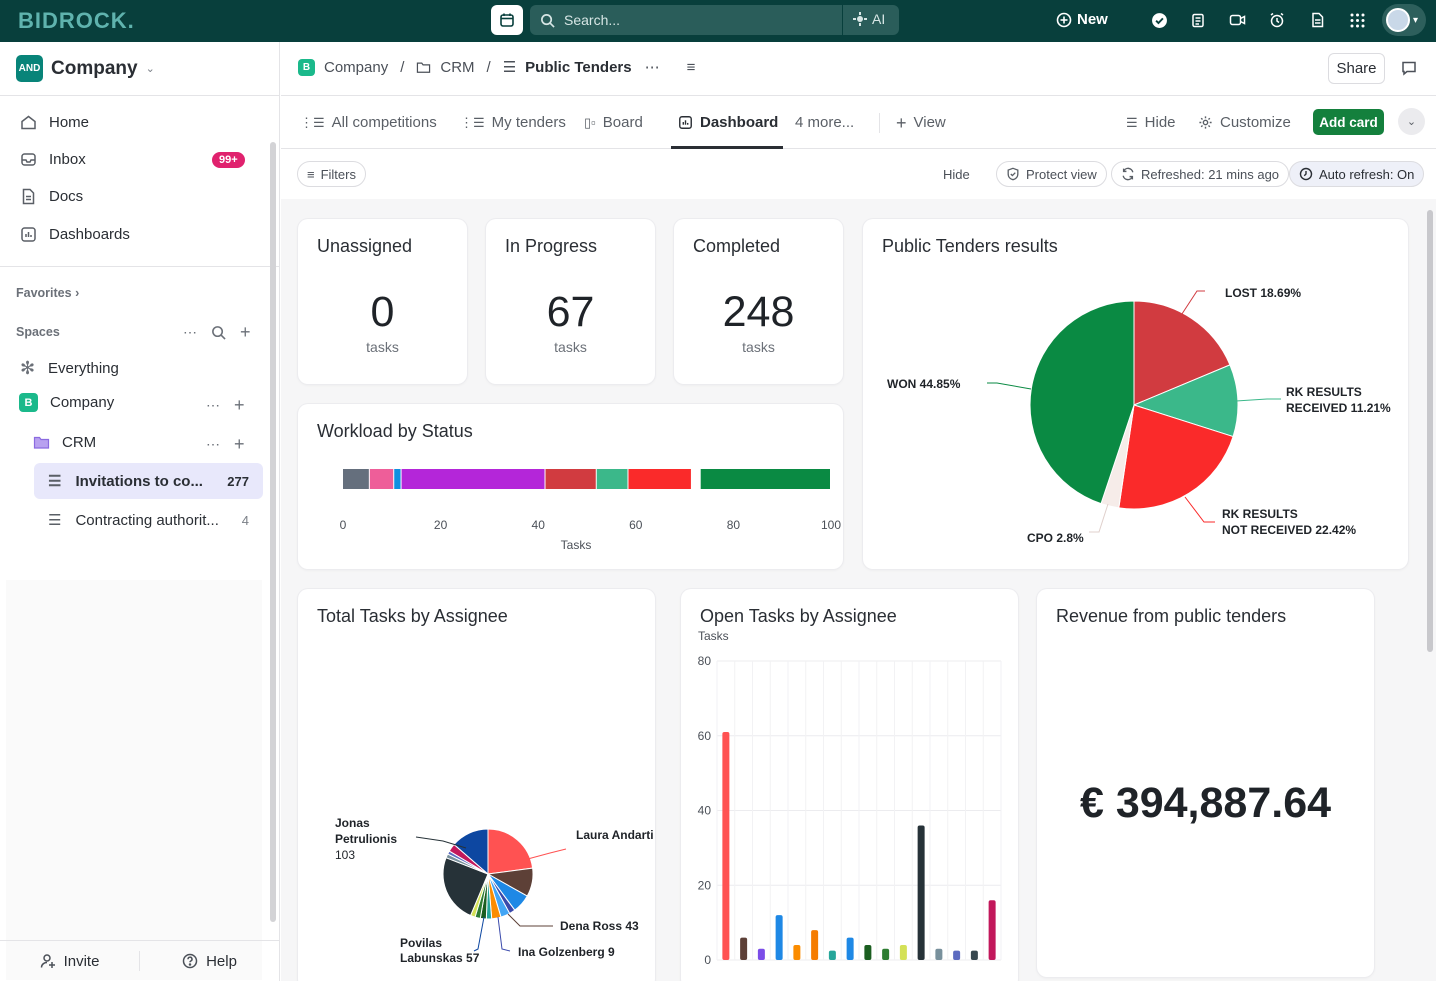 The image size is (1436, 981). I want to click on invite-button: Invite, so click(69, 961).